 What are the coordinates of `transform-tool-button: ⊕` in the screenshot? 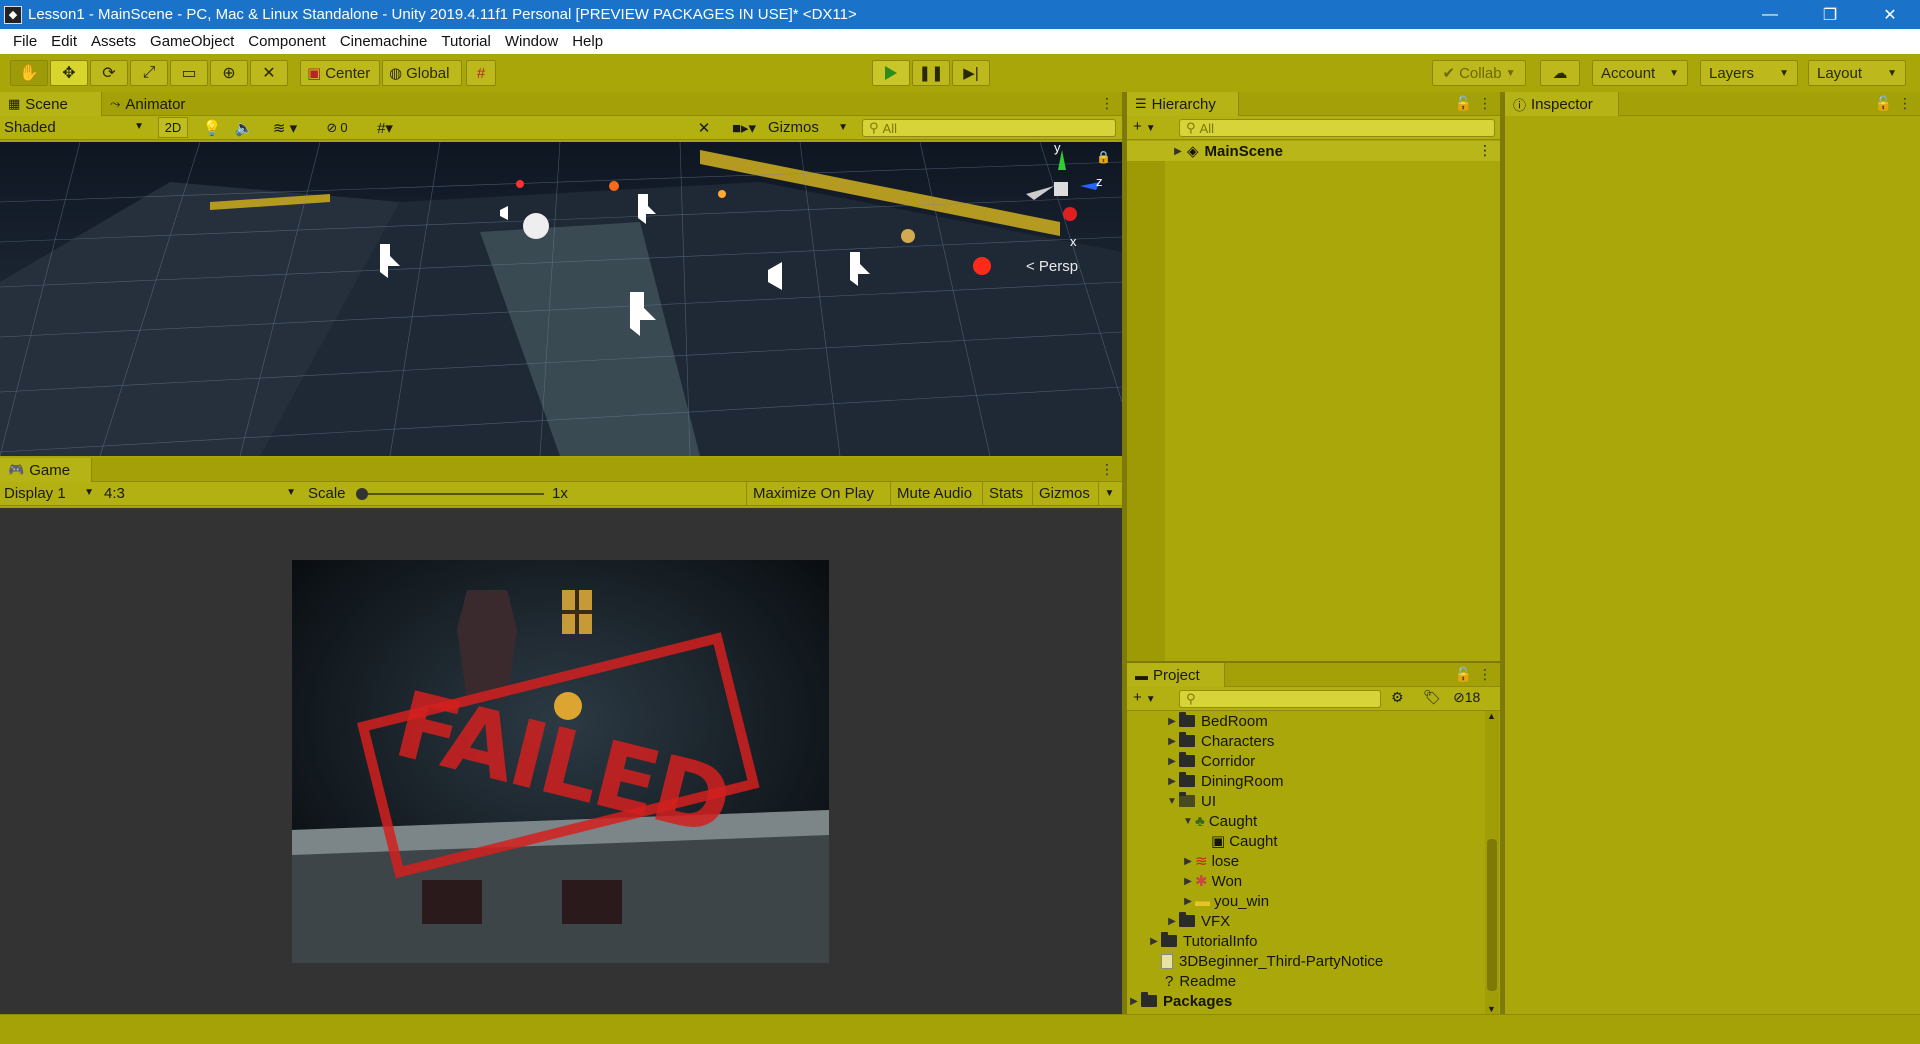 It's located at (229, 73).